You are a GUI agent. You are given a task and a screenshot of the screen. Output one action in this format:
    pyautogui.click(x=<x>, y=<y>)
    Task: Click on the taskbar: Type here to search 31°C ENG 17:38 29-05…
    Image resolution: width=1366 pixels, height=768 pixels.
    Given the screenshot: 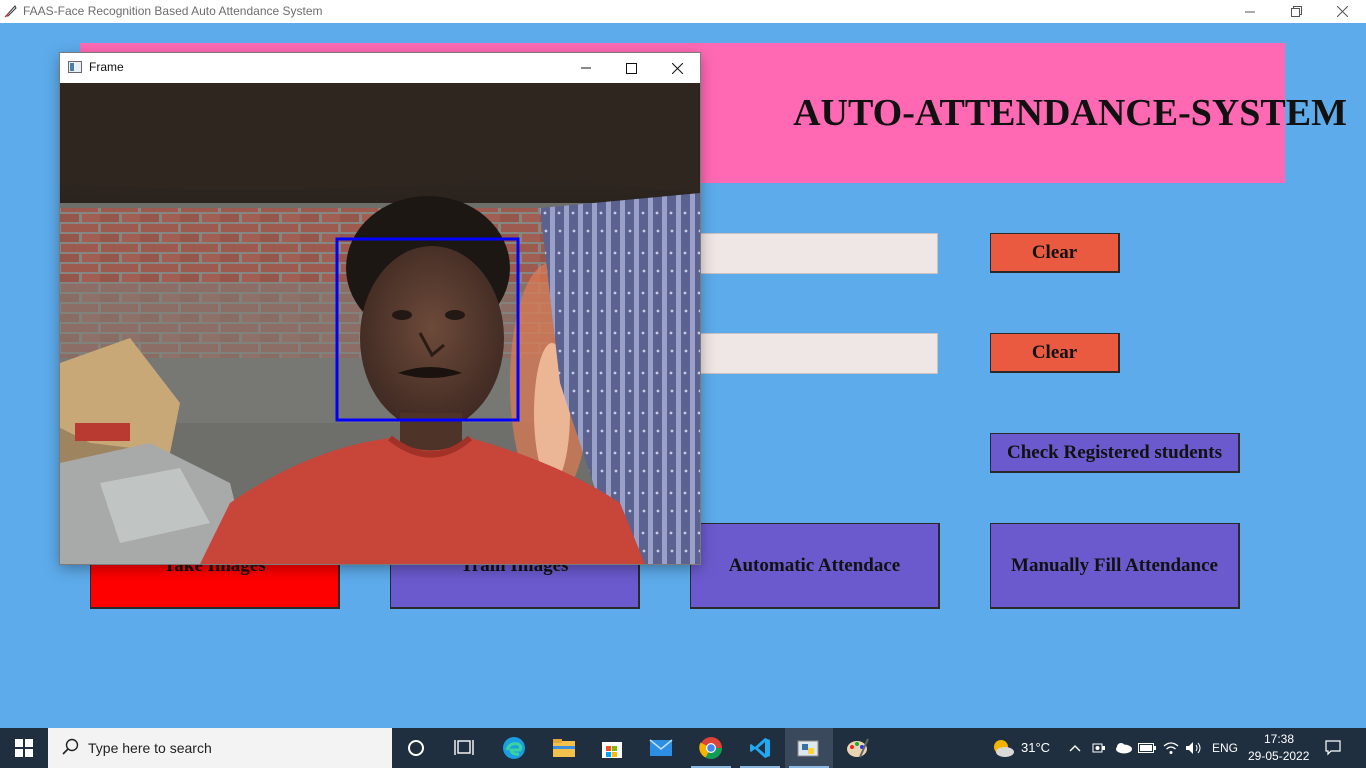 What is the action you would take?
    pyautogui.click(x=683, y=748)
    